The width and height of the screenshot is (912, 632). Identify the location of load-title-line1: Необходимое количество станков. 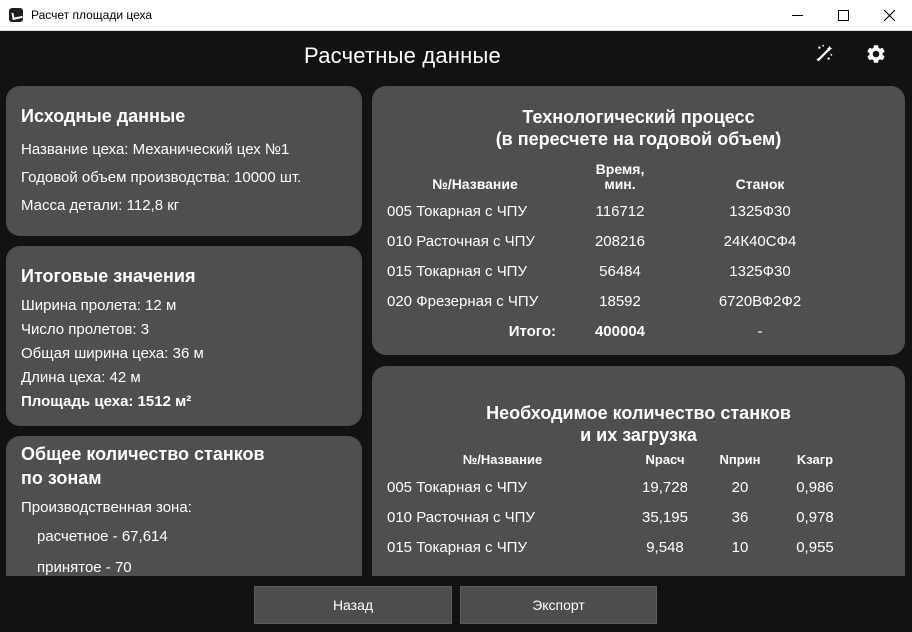
(638, 413).